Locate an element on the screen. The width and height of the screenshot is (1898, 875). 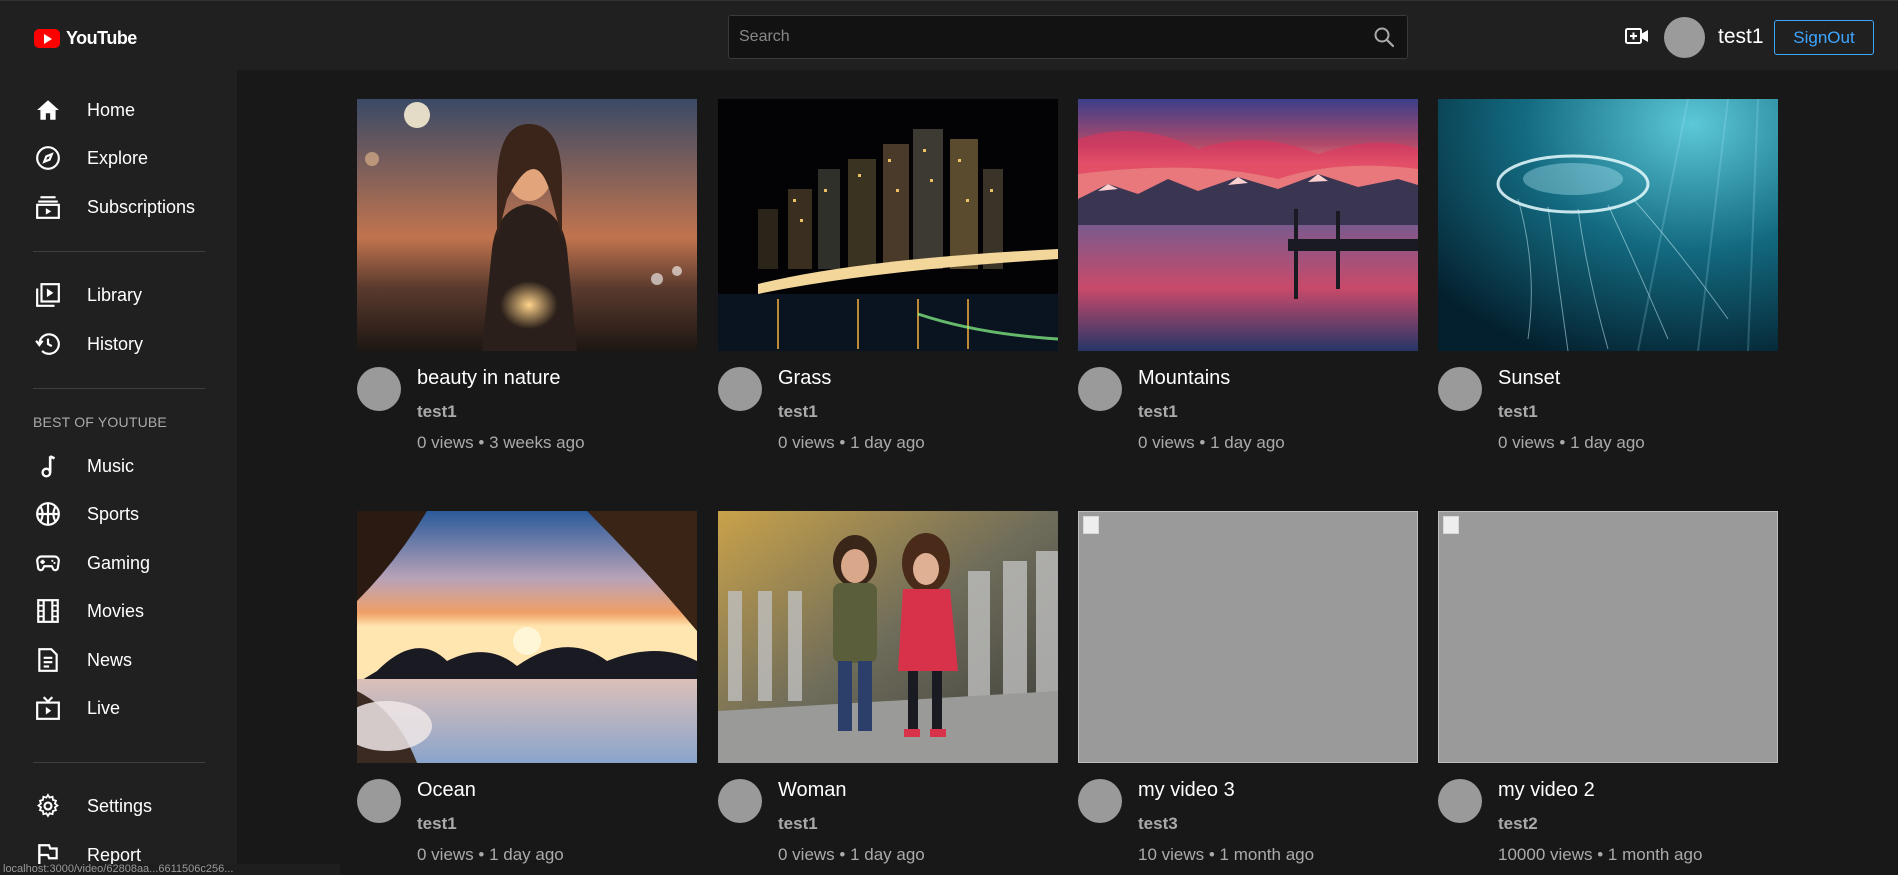
live-tv-icon is located at coordinates (48, 708).